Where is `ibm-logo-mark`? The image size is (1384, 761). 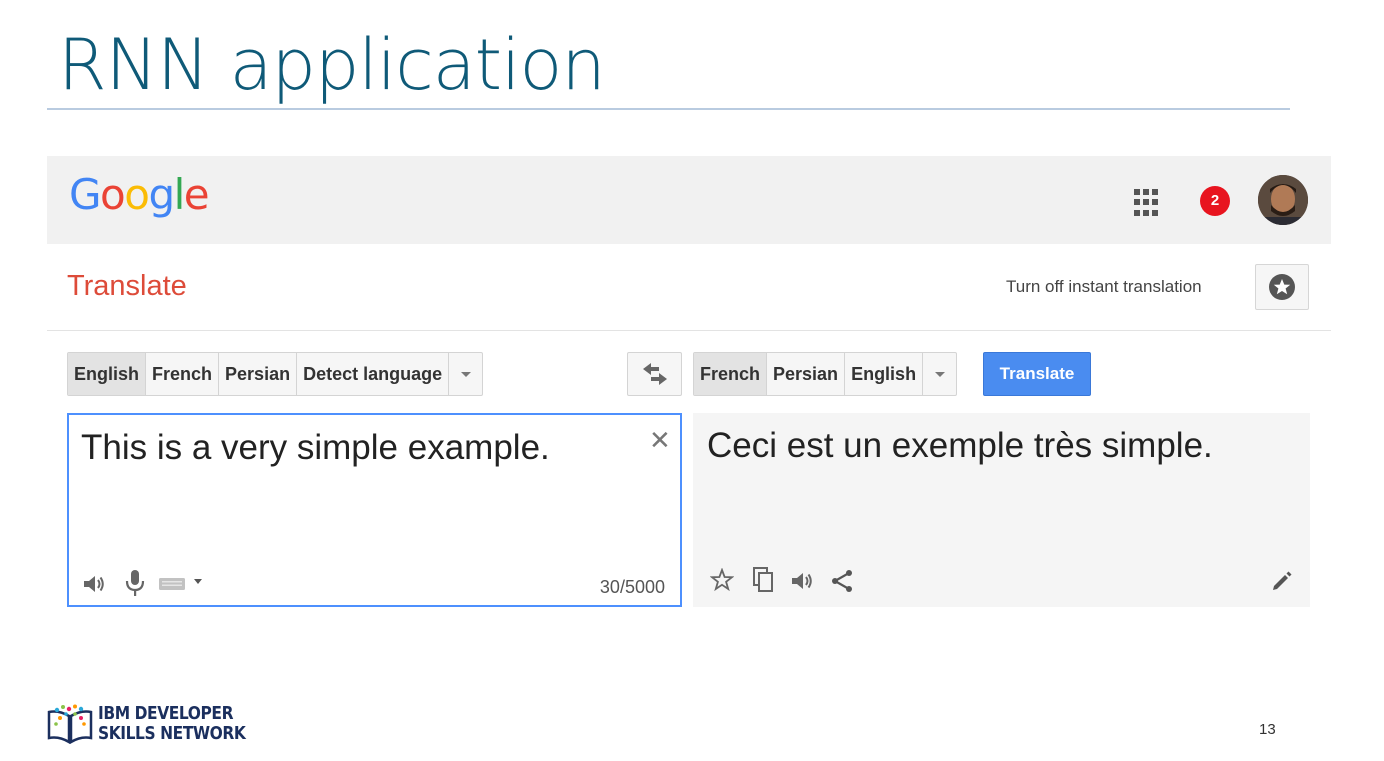
ibm-logo-mark is located at coordinates (70, 724).